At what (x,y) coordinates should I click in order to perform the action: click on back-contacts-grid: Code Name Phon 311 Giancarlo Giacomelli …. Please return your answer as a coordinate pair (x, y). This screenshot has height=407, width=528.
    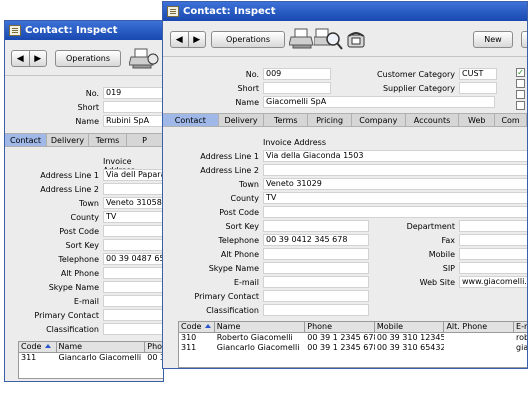
    Looking at the image, I should click on (90, 360).